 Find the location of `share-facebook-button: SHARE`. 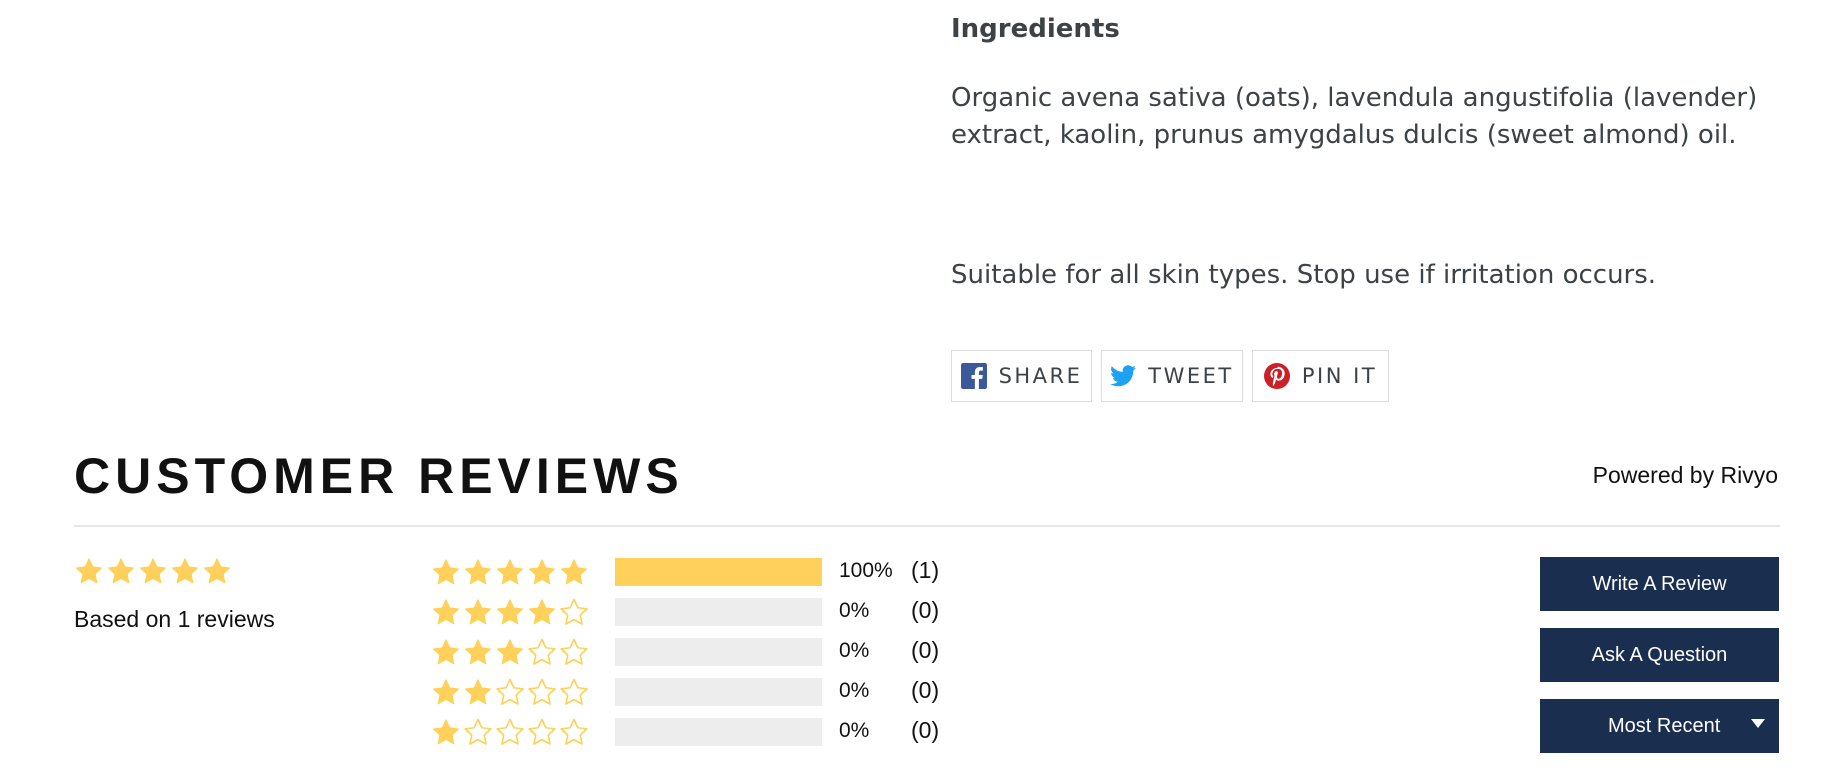

share-facebook-button: SHARE is located at coordinates (1021, 376).